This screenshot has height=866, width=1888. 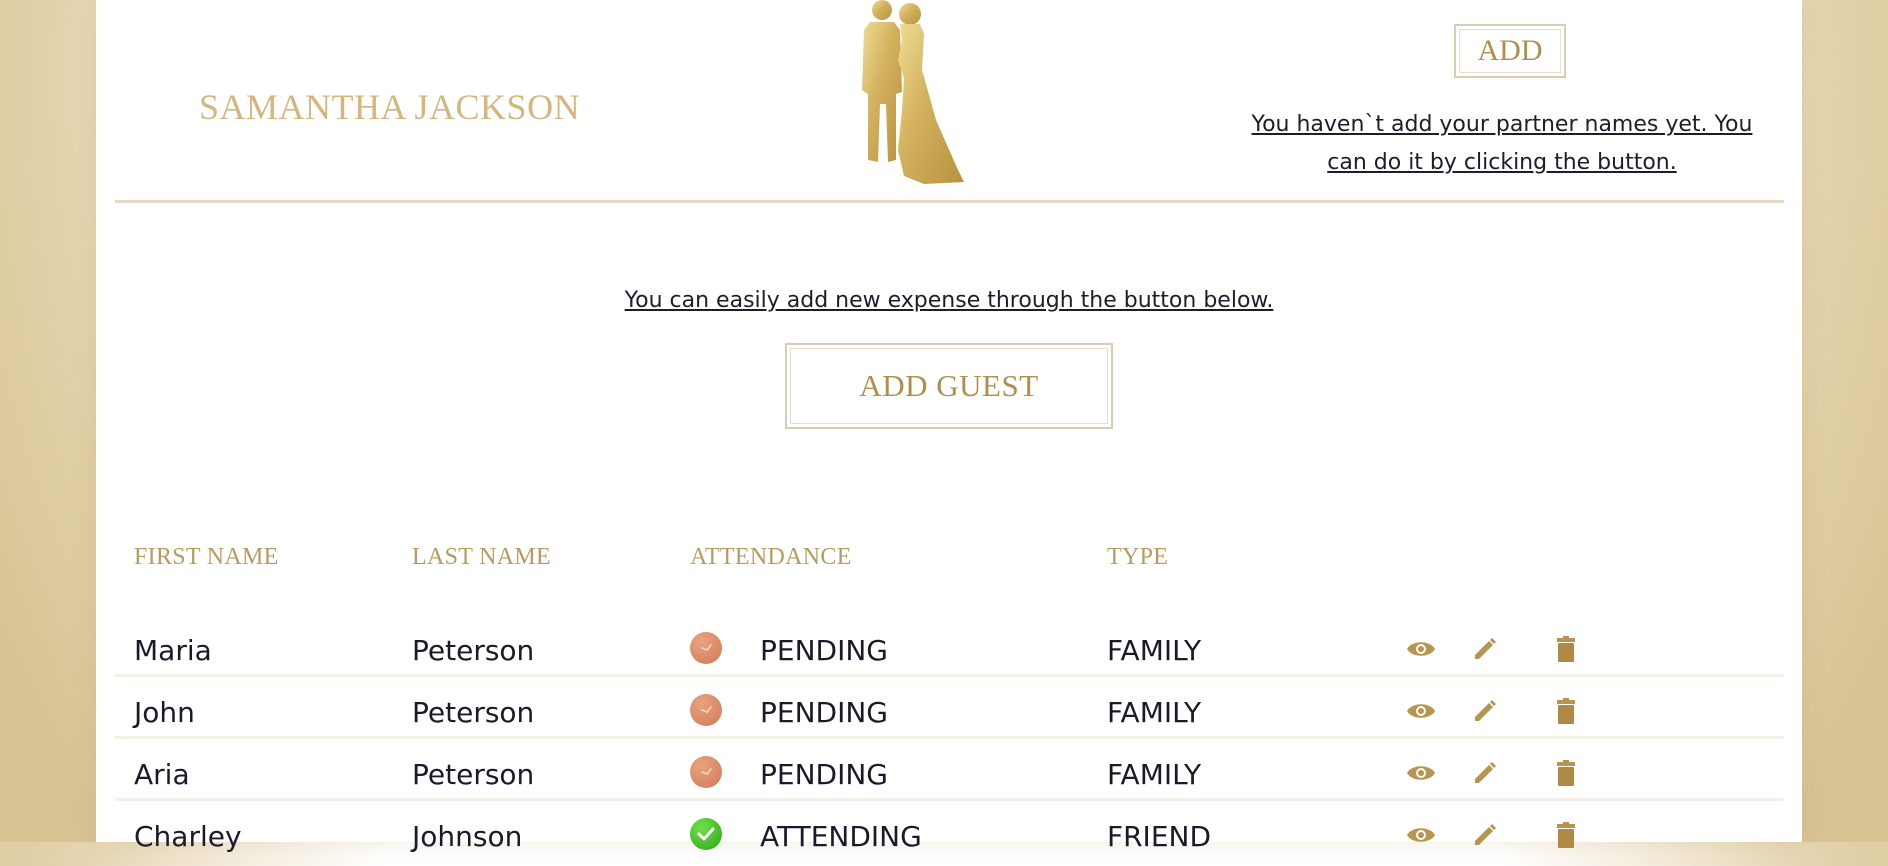 What do you see at coordinates (841, 836) in the screenshot?
I see `attendance-cell: ATTENDING` at bounding box center [841, 836].